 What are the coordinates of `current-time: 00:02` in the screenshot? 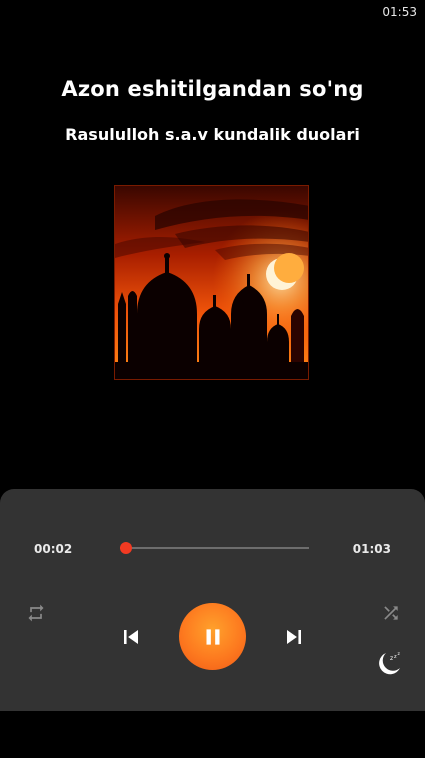 It's located at (53, 549).